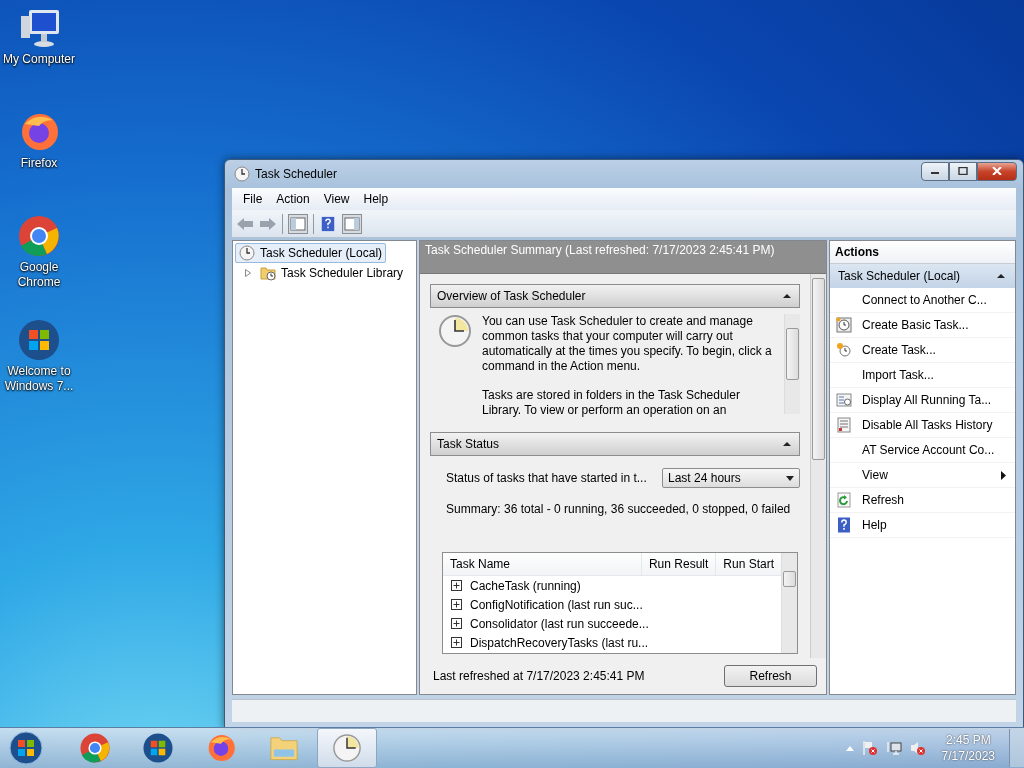 Image resolution: width=1024 pixels, height=768 pixels. What do you see at coordinates (790, 478) in the screenshot?
I see `dropdown-arrow-icon` at bounding box center [790, 478].